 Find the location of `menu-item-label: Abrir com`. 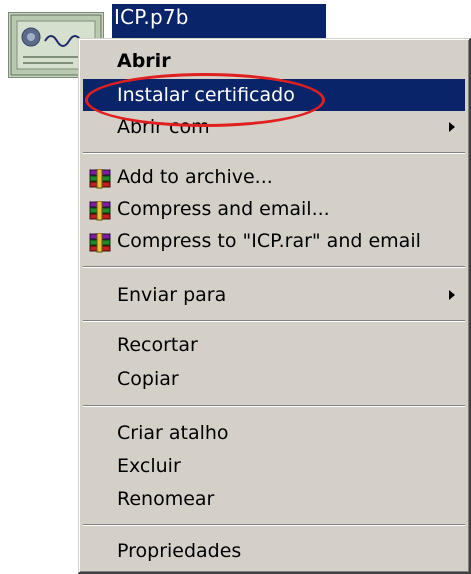

menu-item-label: Abrir com is located at coordinates (163, 127).